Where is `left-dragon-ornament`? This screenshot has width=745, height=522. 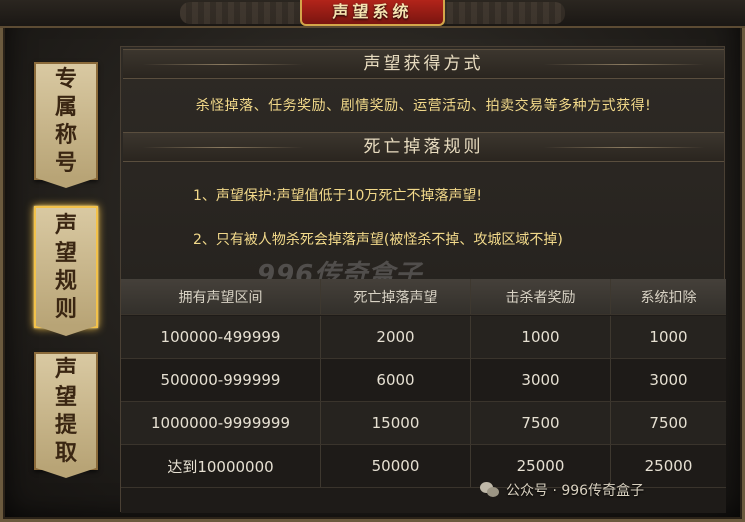 left-dragon-ornament is located at coordinates (245, 13).